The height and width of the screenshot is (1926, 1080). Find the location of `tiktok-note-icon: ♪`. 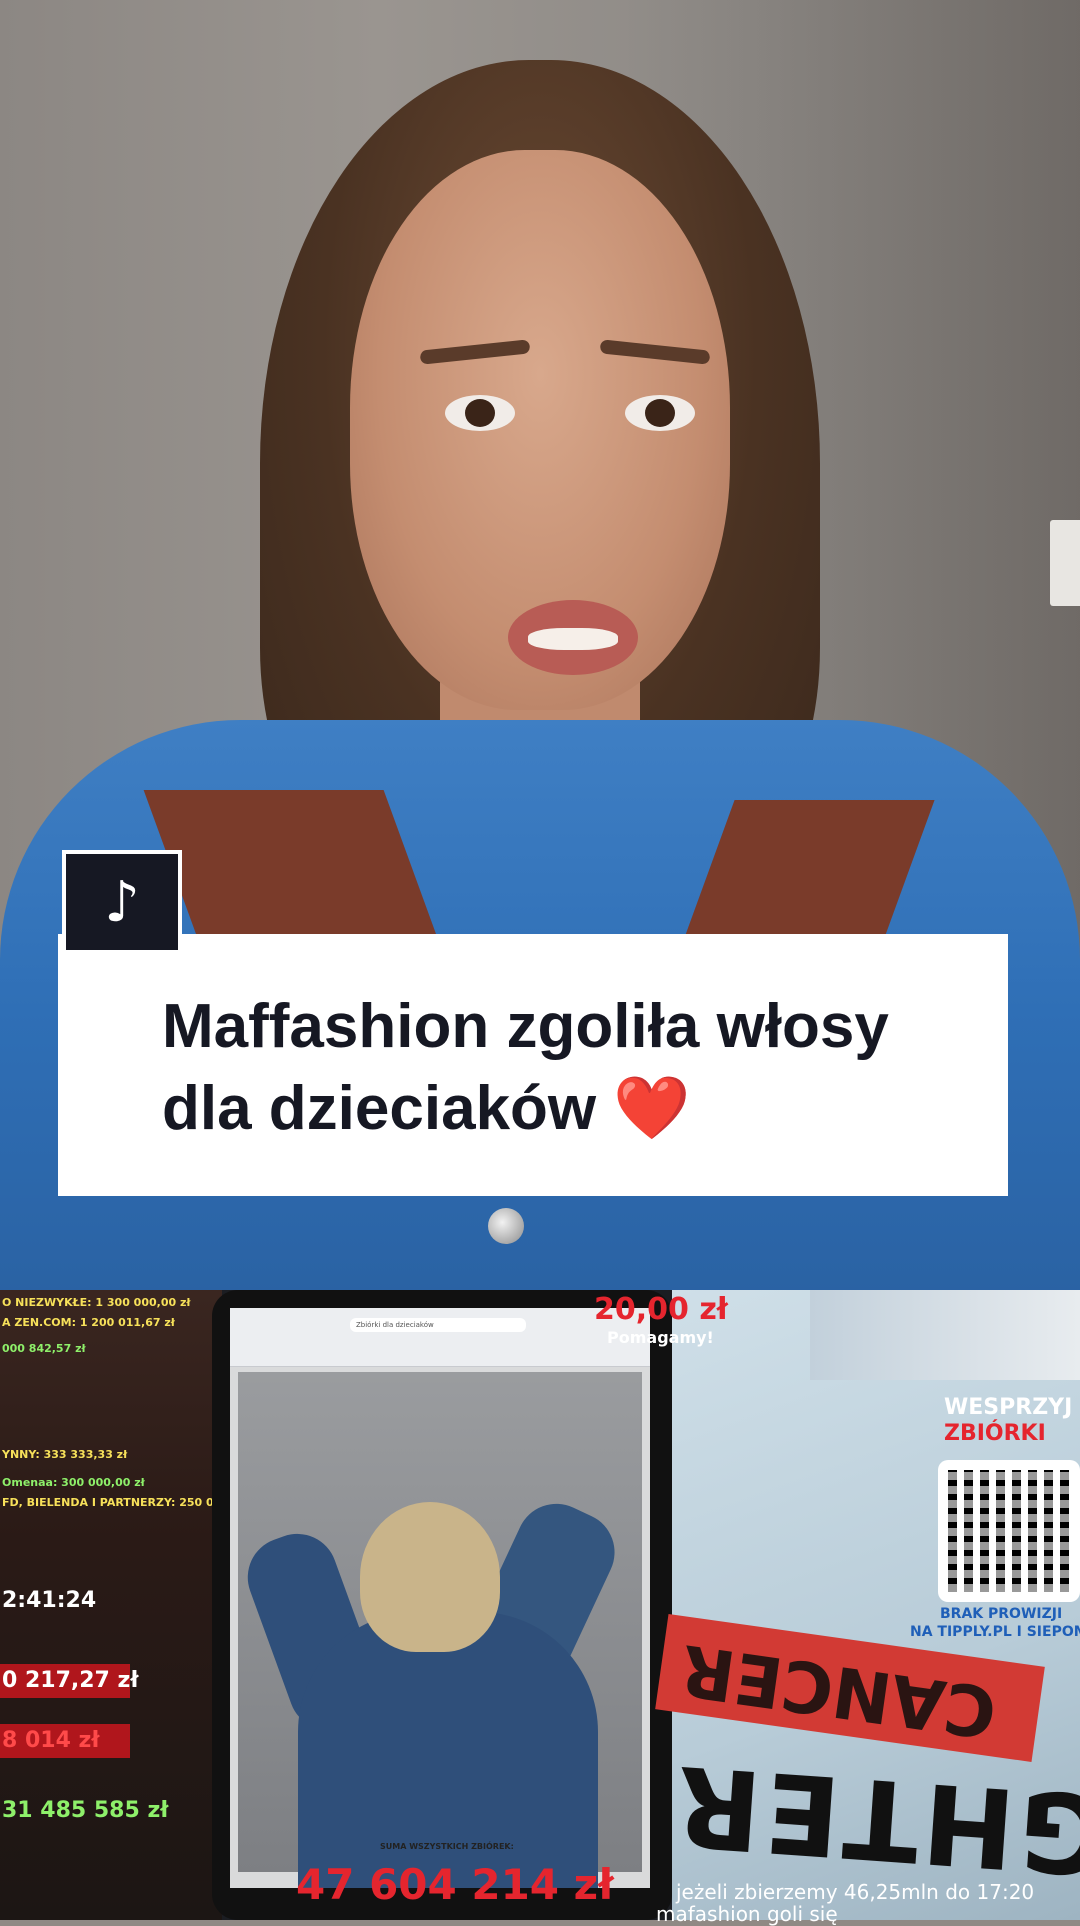

tiktok-note-icon: ♪ is located at coordinates (122, 902).